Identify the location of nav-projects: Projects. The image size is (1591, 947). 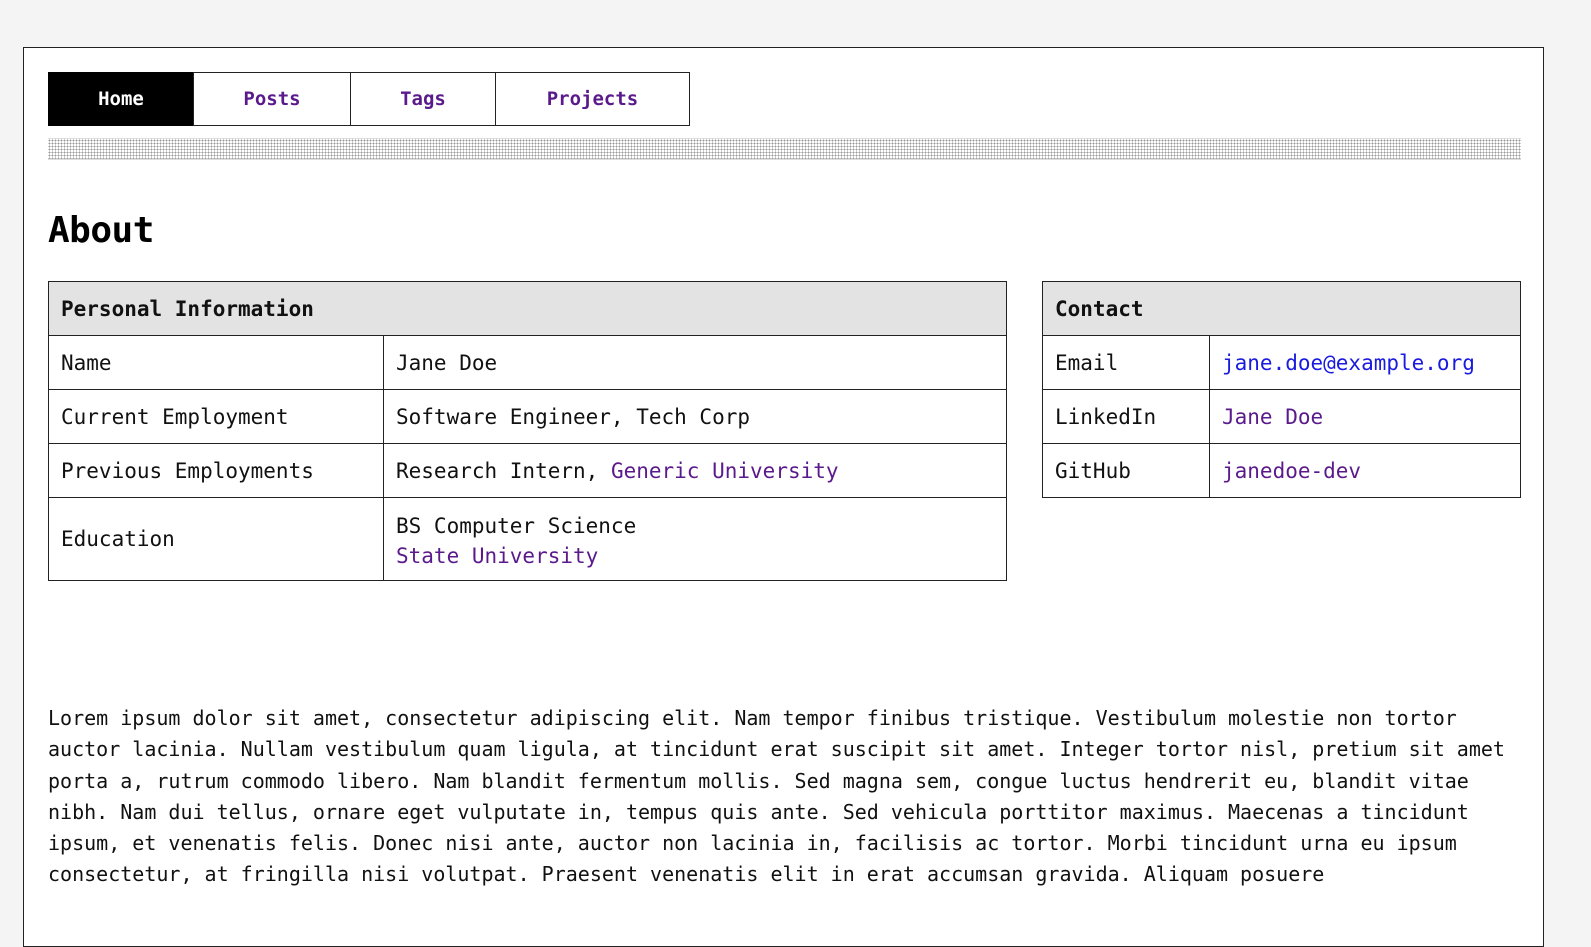
(592, 99).